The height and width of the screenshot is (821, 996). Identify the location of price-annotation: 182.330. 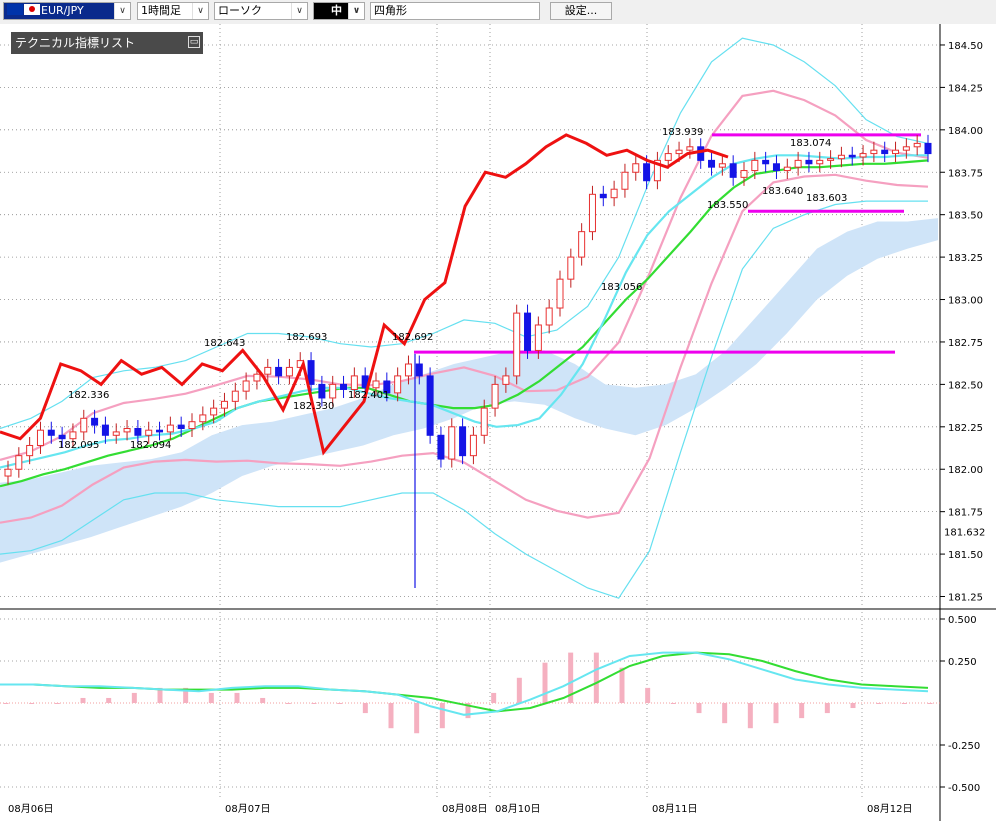
(313, 406).